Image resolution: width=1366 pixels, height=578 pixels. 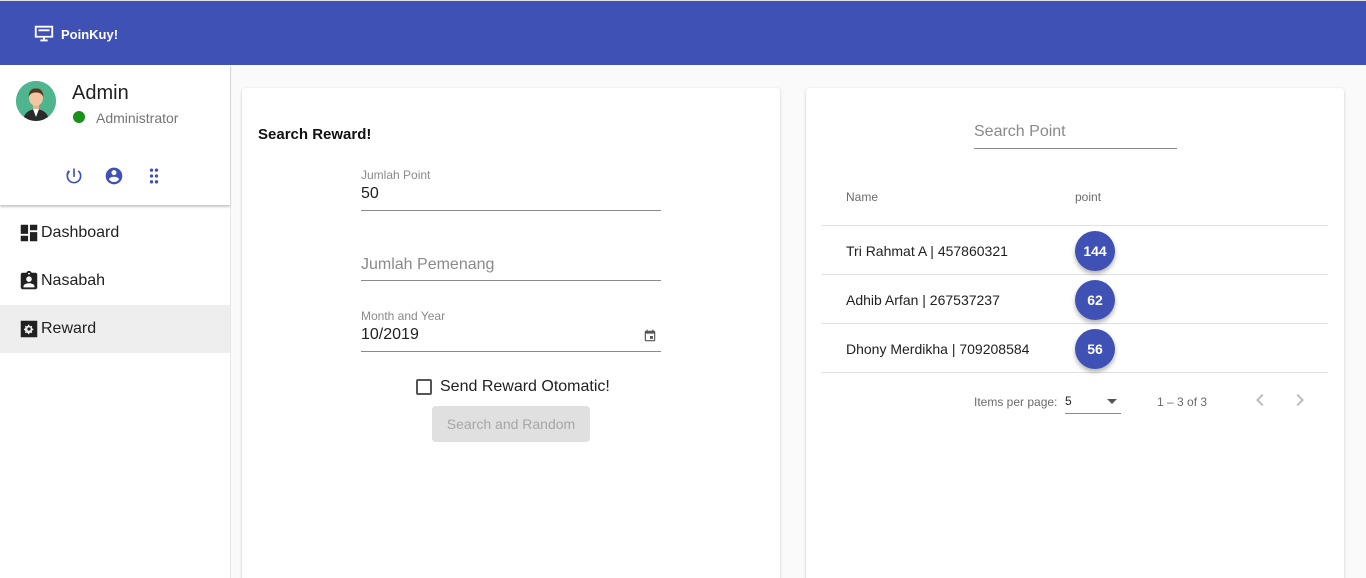 I want to click on items-per-page-label: Items per page:, so click(x=1016, y=402).